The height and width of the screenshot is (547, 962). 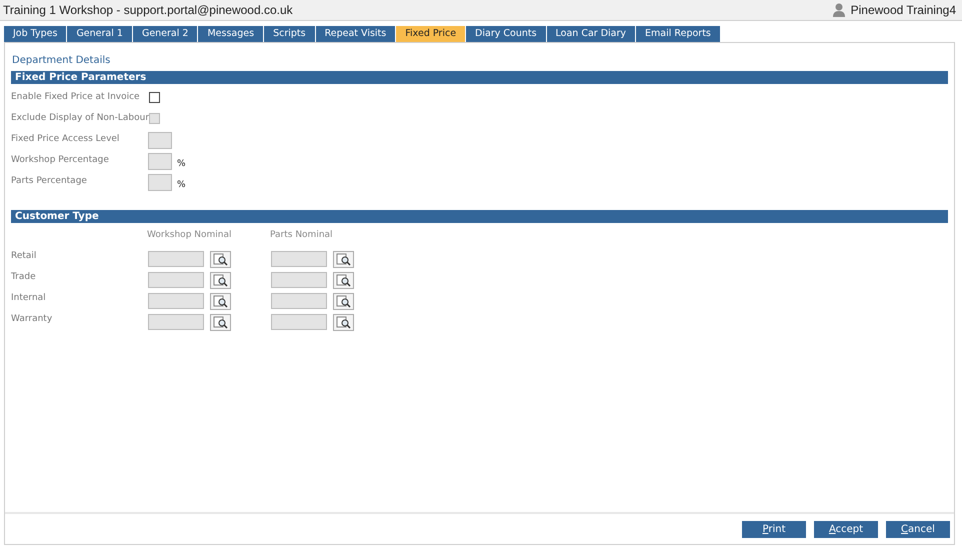 I want to click on field-label: Workshop Percentage, so click(x=60, y=160).